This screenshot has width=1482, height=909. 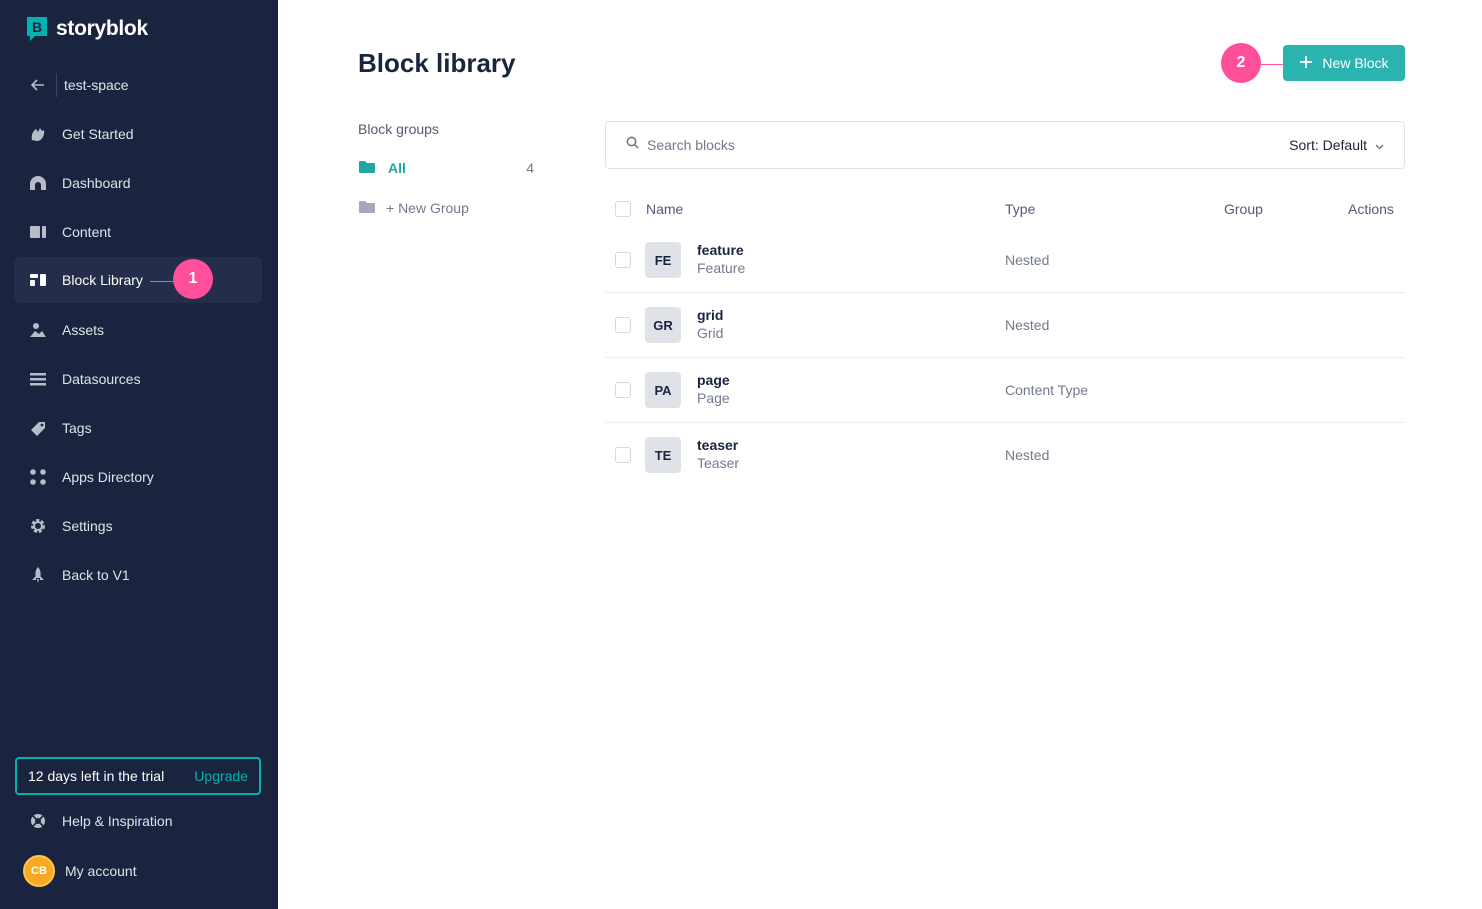 I want to click on column-header-name: Name, so click(x=664, y=209).